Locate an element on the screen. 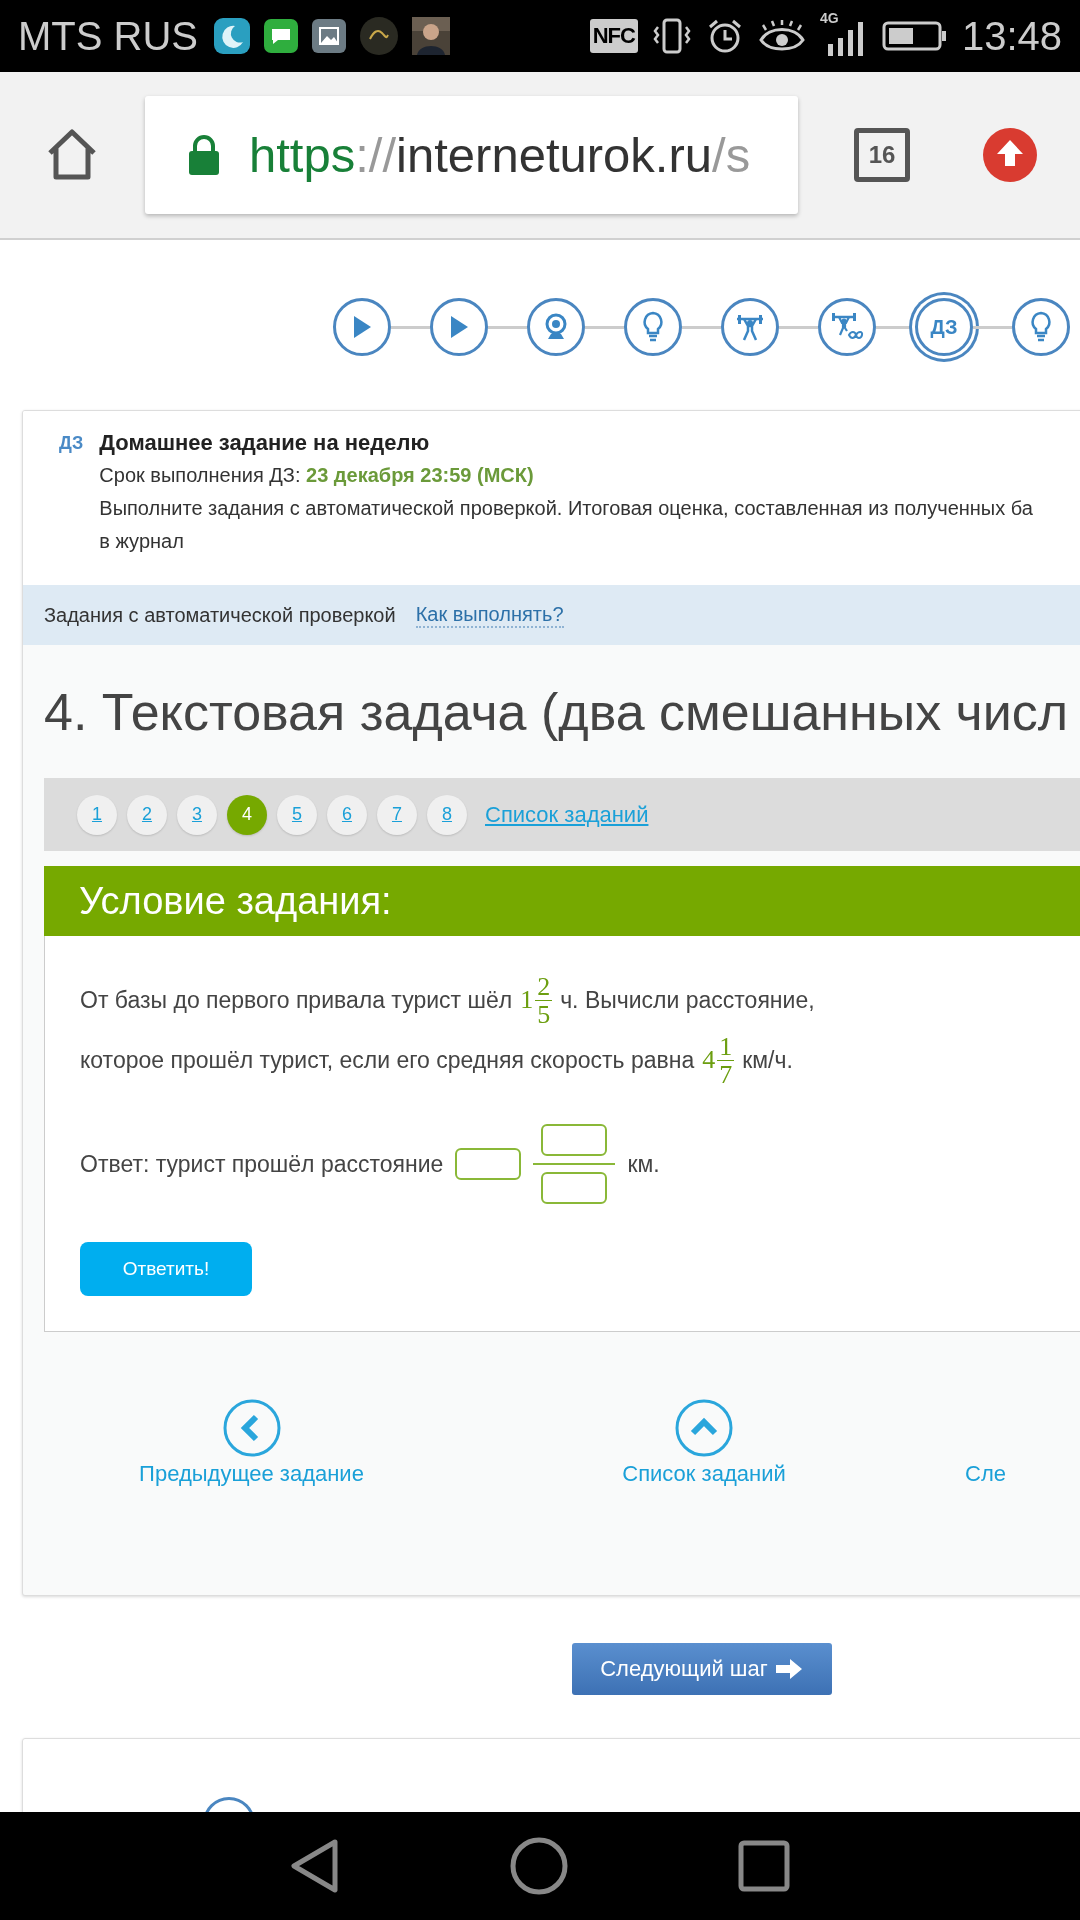 The height and width of the screenshot is (1920, 1080). homework-description: Выполните задания с автоматической проверкой. Итоговая оценка, составленная из полученных ба is located at coordinates (566, 508).